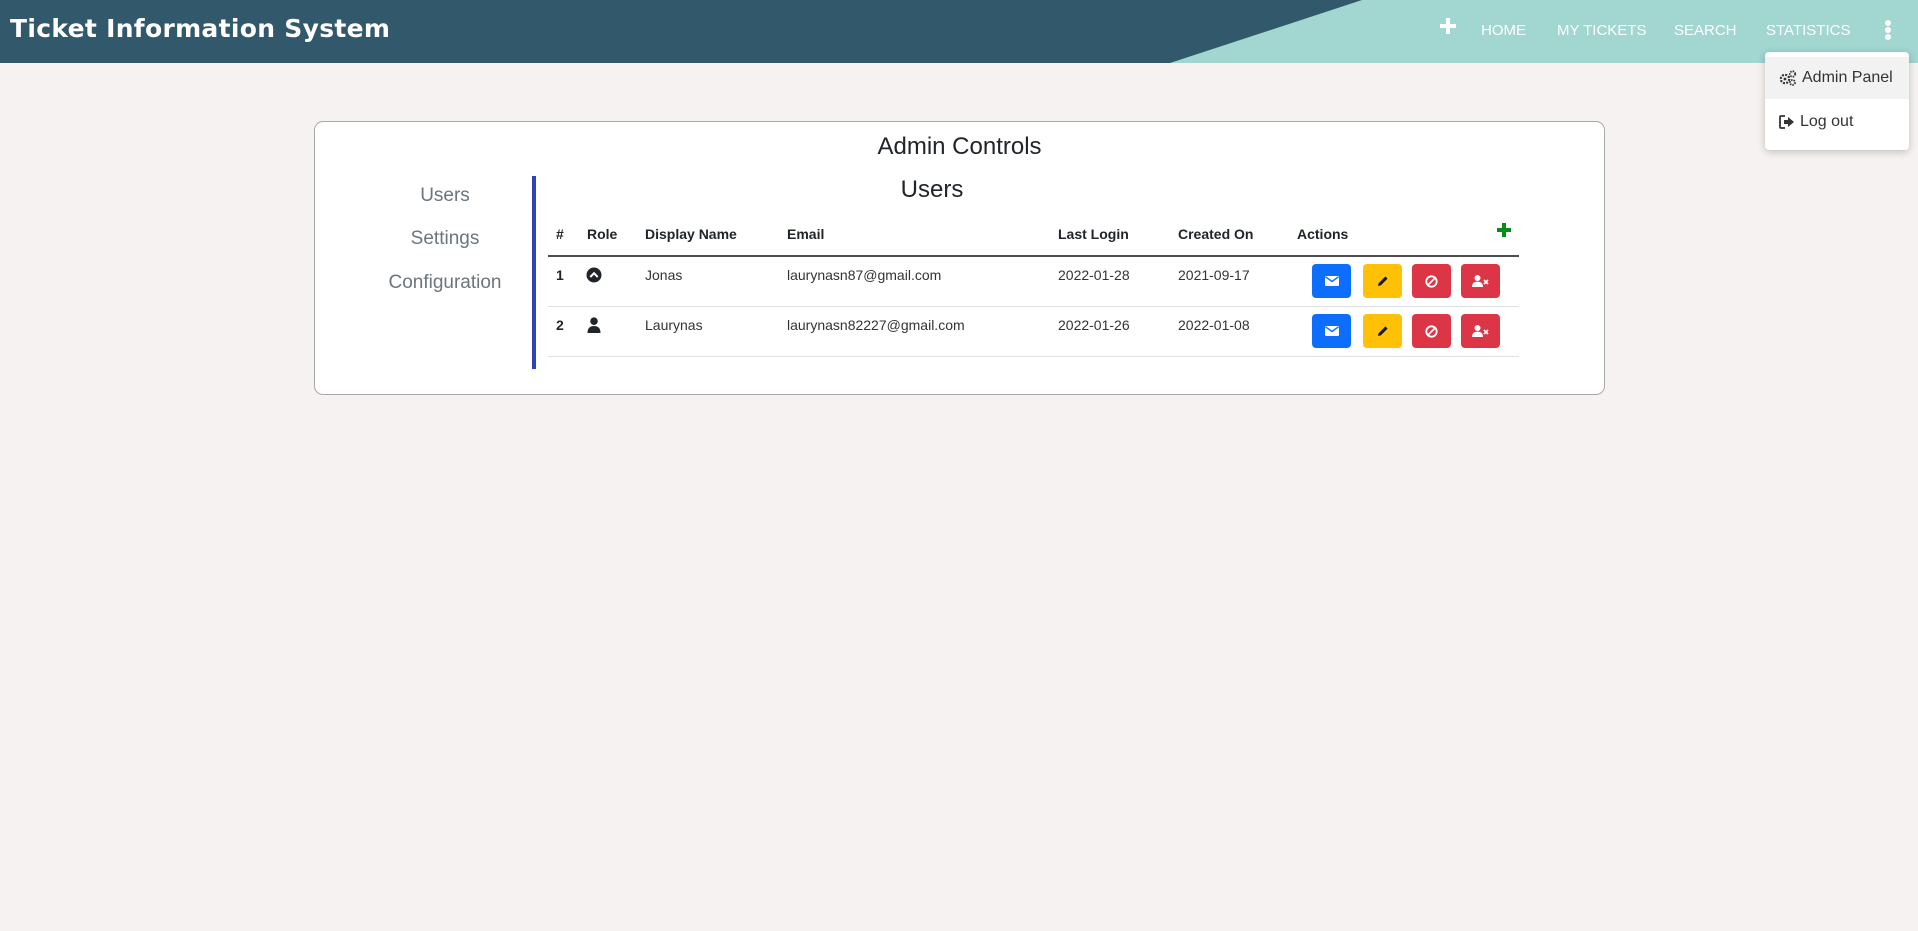 Image resolution: width=1918 pixels, height=931 pixels. Describe the element at coordinates (1323, 234) in the screenshot. I see `column-header: Actions` at that location.